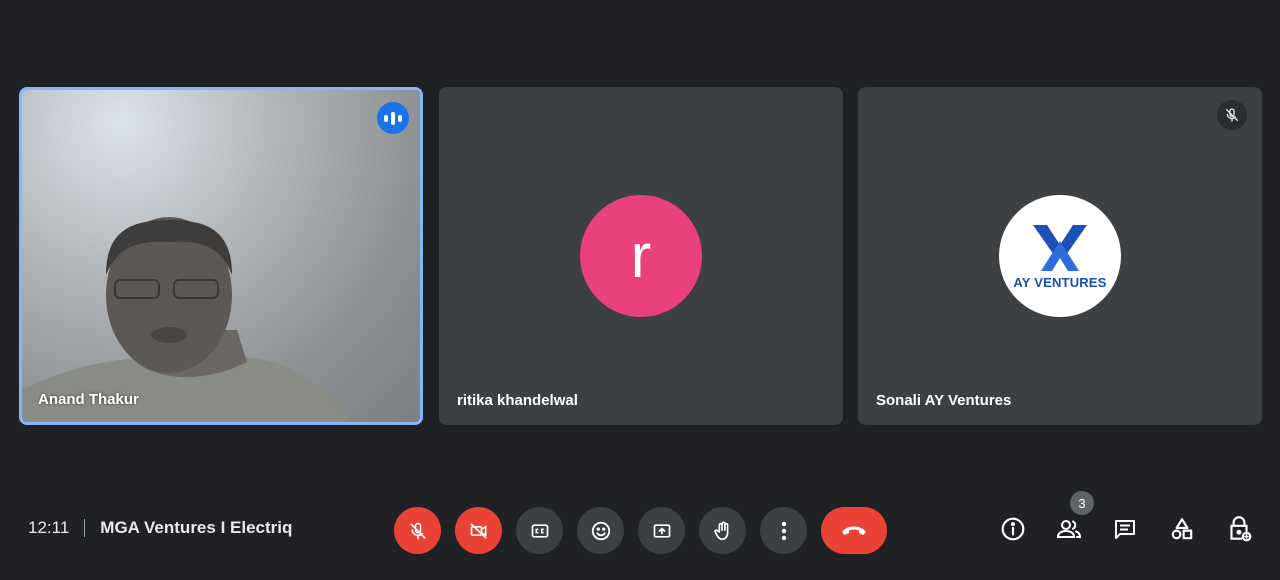 The height and width of the screenshot is (580, 1280). What do you see at coordinates (49, 527) in the screenshot?
I see `clock-time: 12:11` at bounding box center [49, 527].